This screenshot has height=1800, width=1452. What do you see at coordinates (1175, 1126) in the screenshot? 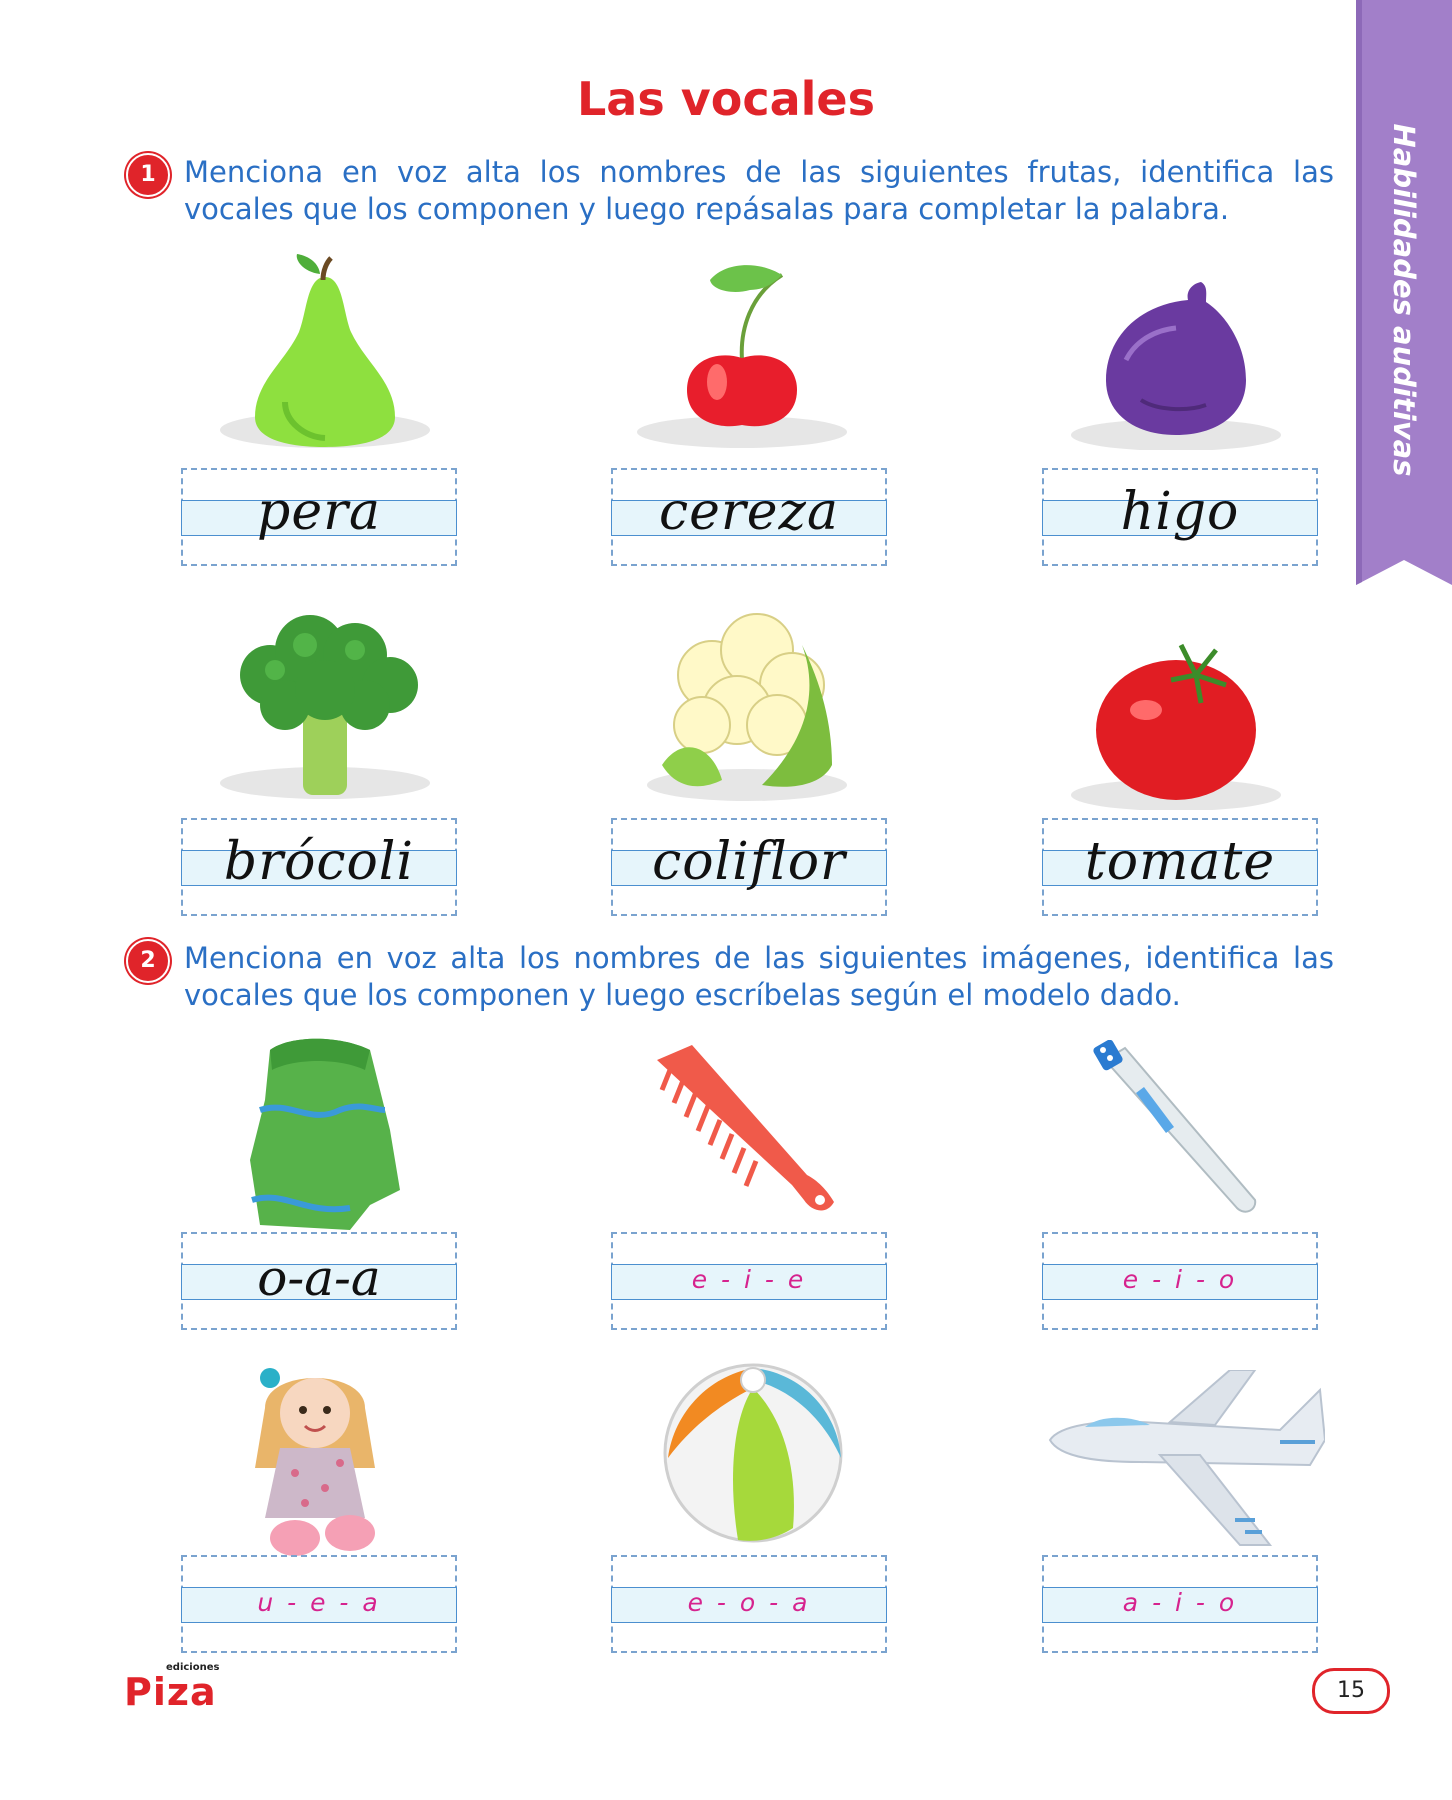
I see `toothbrush-picture` at bounding box center [1175, 1126].